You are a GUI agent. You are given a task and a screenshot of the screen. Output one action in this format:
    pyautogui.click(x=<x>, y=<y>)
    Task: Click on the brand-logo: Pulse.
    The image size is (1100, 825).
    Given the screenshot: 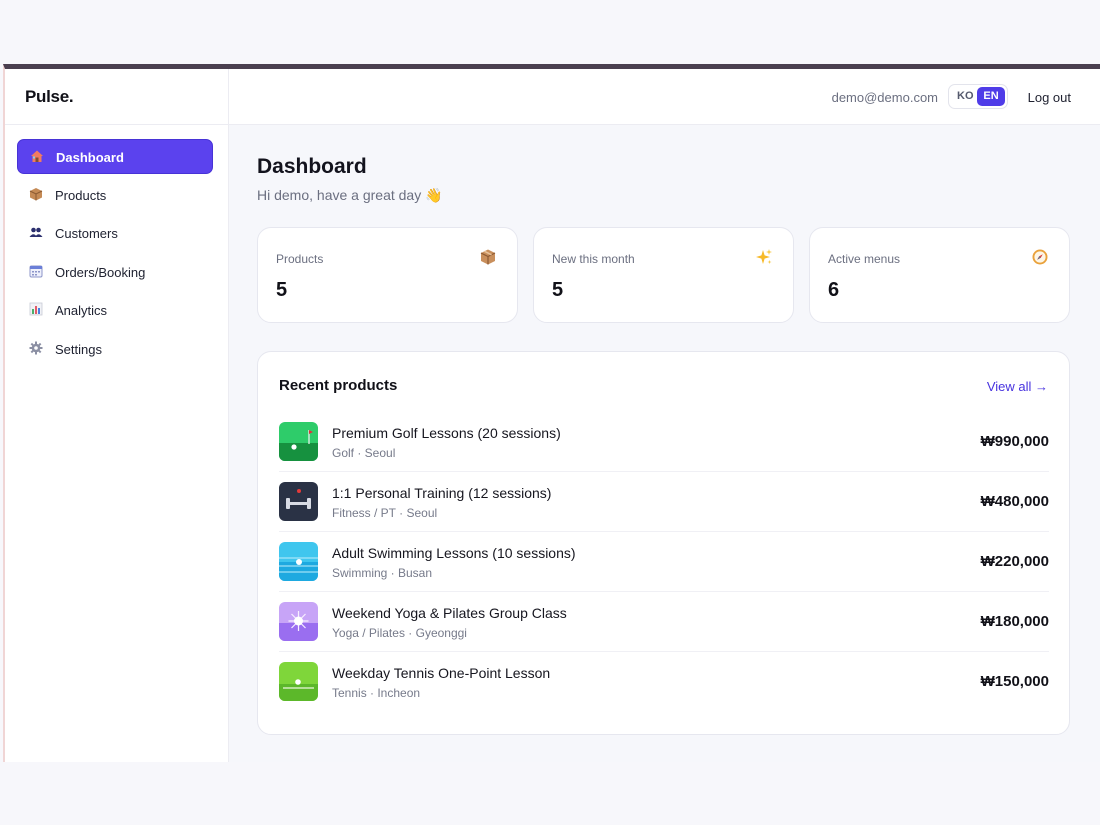 What is the action you would take?
    pyautogui.click(x=49, y=97)
    